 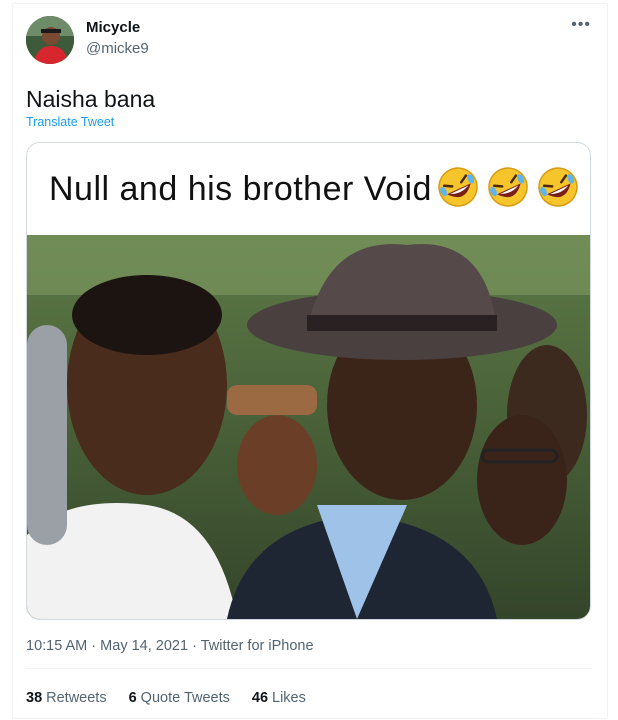 I want to click on meme-caption-strip: Null and his brother Void, so click(x=308, y=189).